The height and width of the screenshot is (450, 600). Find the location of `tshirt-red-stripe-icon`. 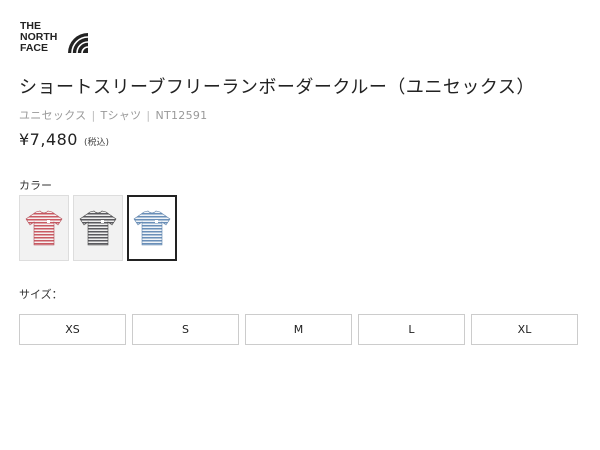

tshirt-red-stripe-icon is located at coordinates (44, 228).